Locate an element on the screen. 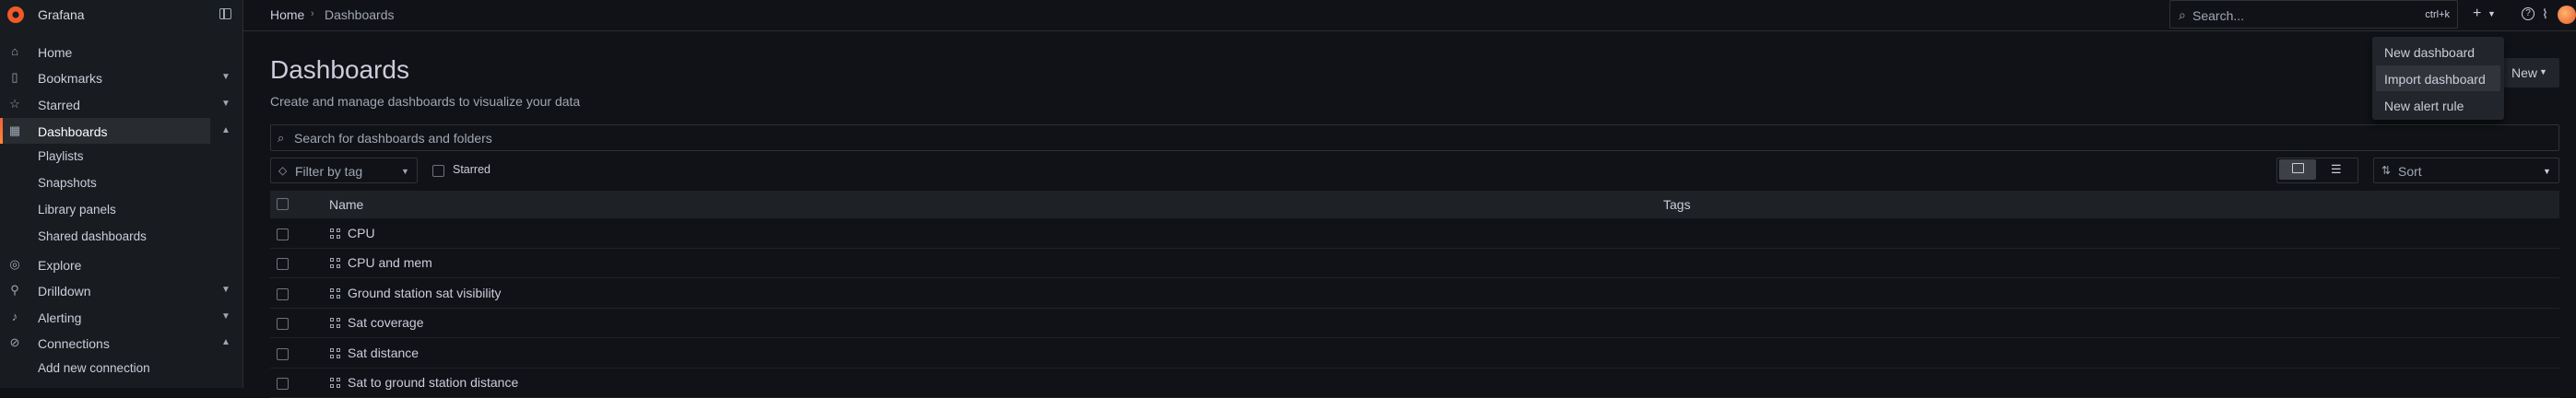  starred-checkbox is located at coordinates (438, 171).